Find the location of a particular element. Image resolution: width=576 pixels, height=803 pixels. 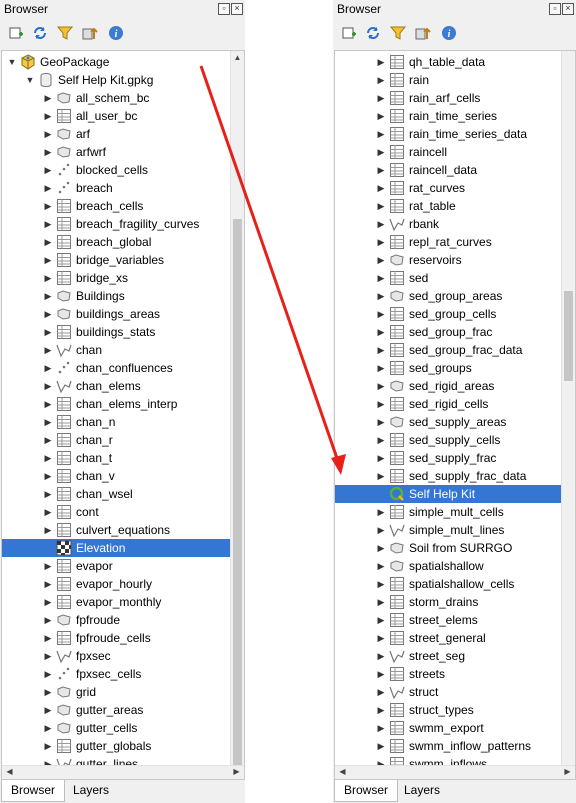

tree-item: ▶ street_seg is located at coordinates (448, 656).